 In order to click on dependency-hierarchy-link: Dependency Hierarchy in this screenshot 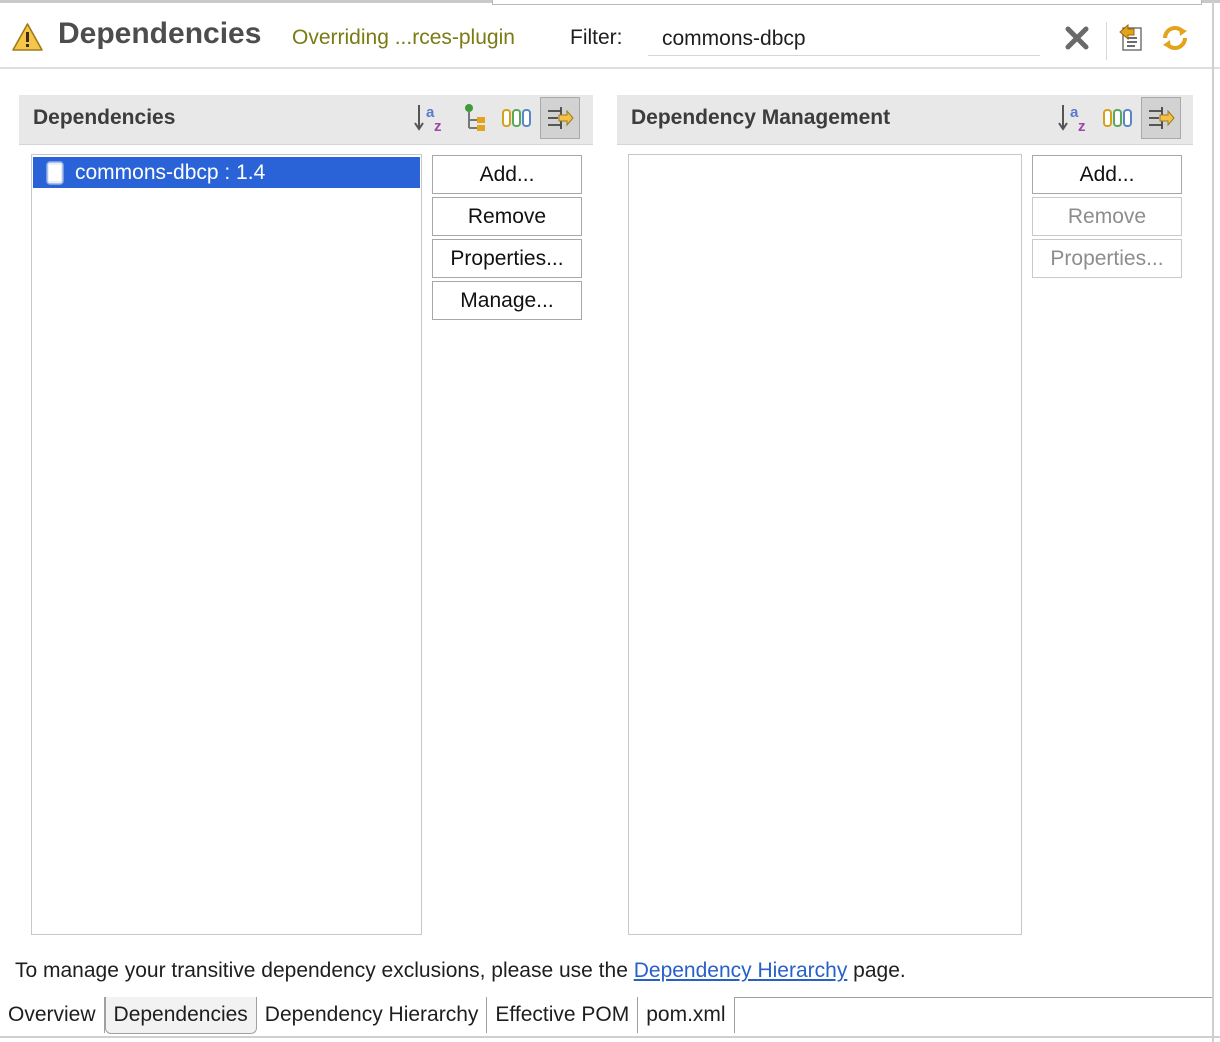, I will do `click(741, 970)`.